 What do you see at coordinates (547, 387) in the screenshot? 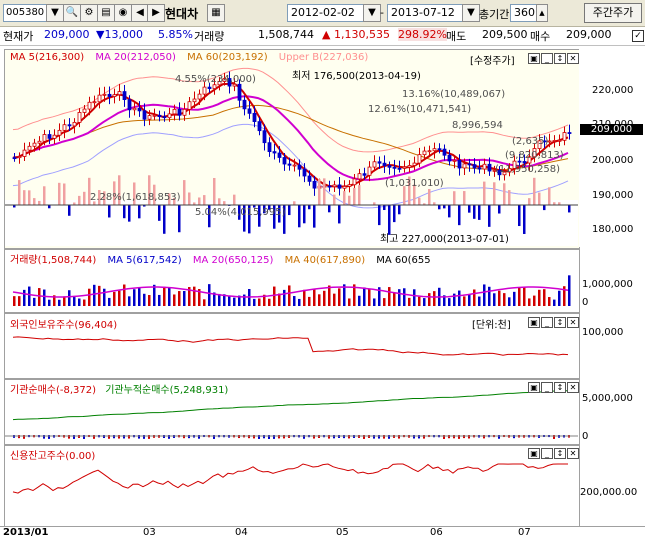
I see `inst-min-icon: _` at bounding box center [547, 387].